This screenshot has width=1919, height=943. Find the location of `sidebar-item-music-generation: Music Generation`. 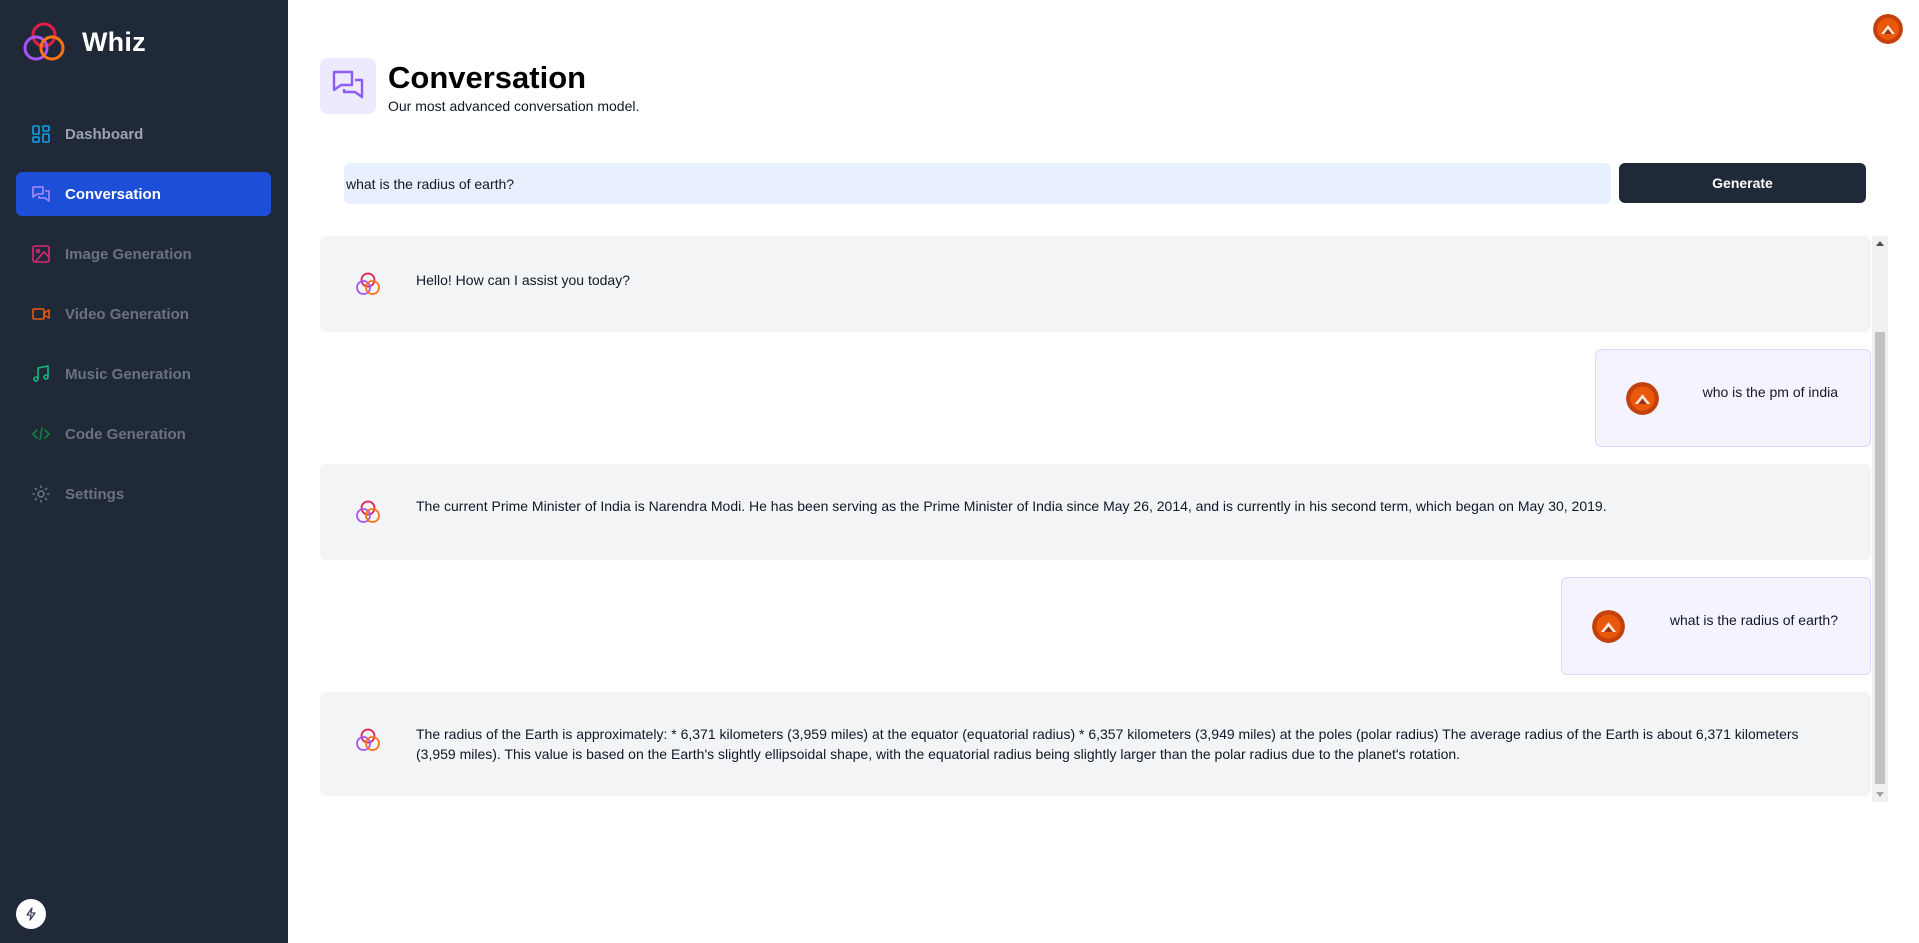

sidebar-item-music-generation: Music Generation is located at coordinates (143, 374).